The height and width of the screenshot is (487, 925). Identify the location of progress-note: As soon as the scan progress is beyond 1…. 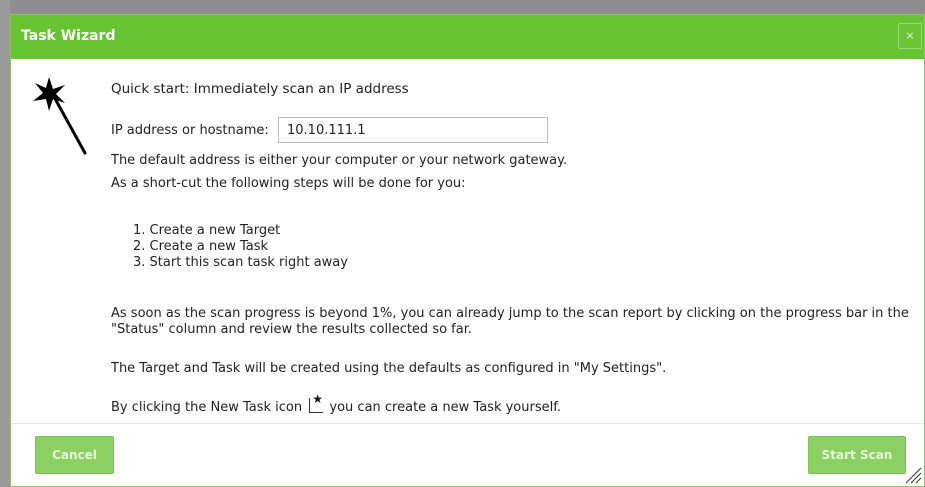
(510, 321).